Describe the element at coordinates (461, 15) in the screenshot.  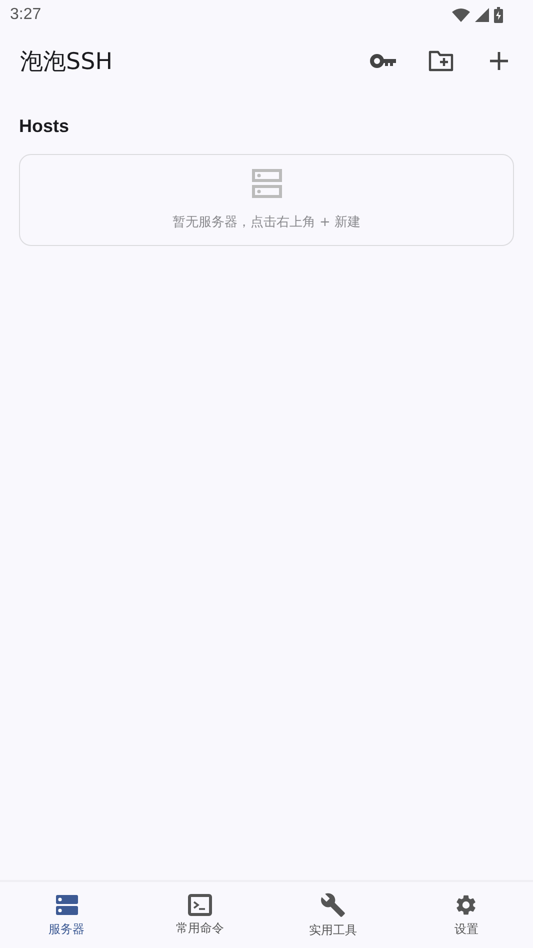
I see `wifi-icon` at that location.